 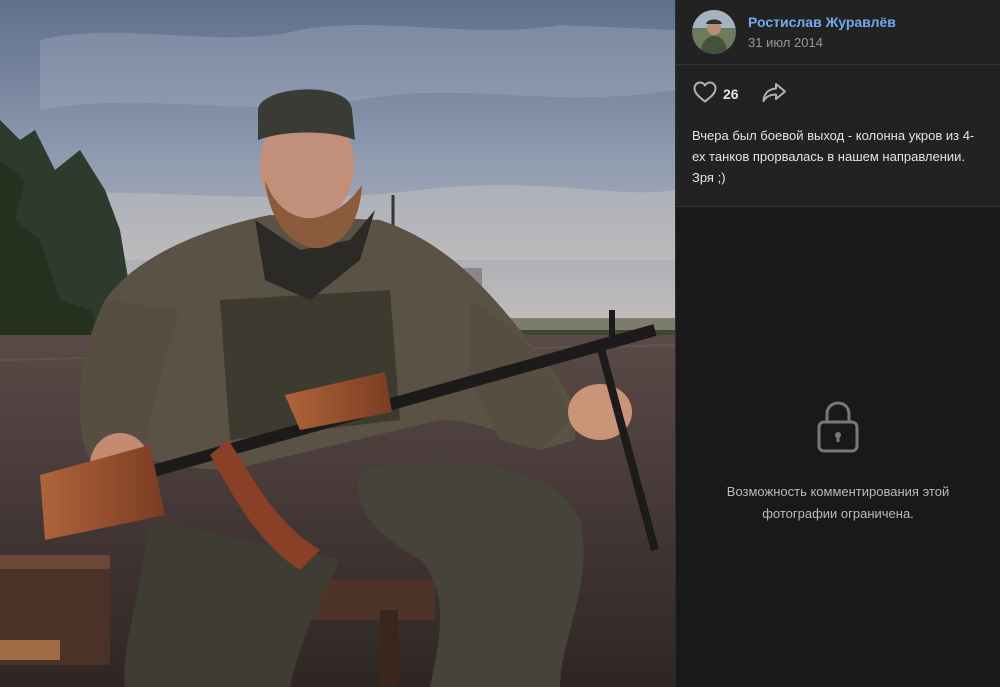 What do you see at coordinates (705, 94) in the screenshot?
I see `heart-icon` at bounding box center [705, 94].